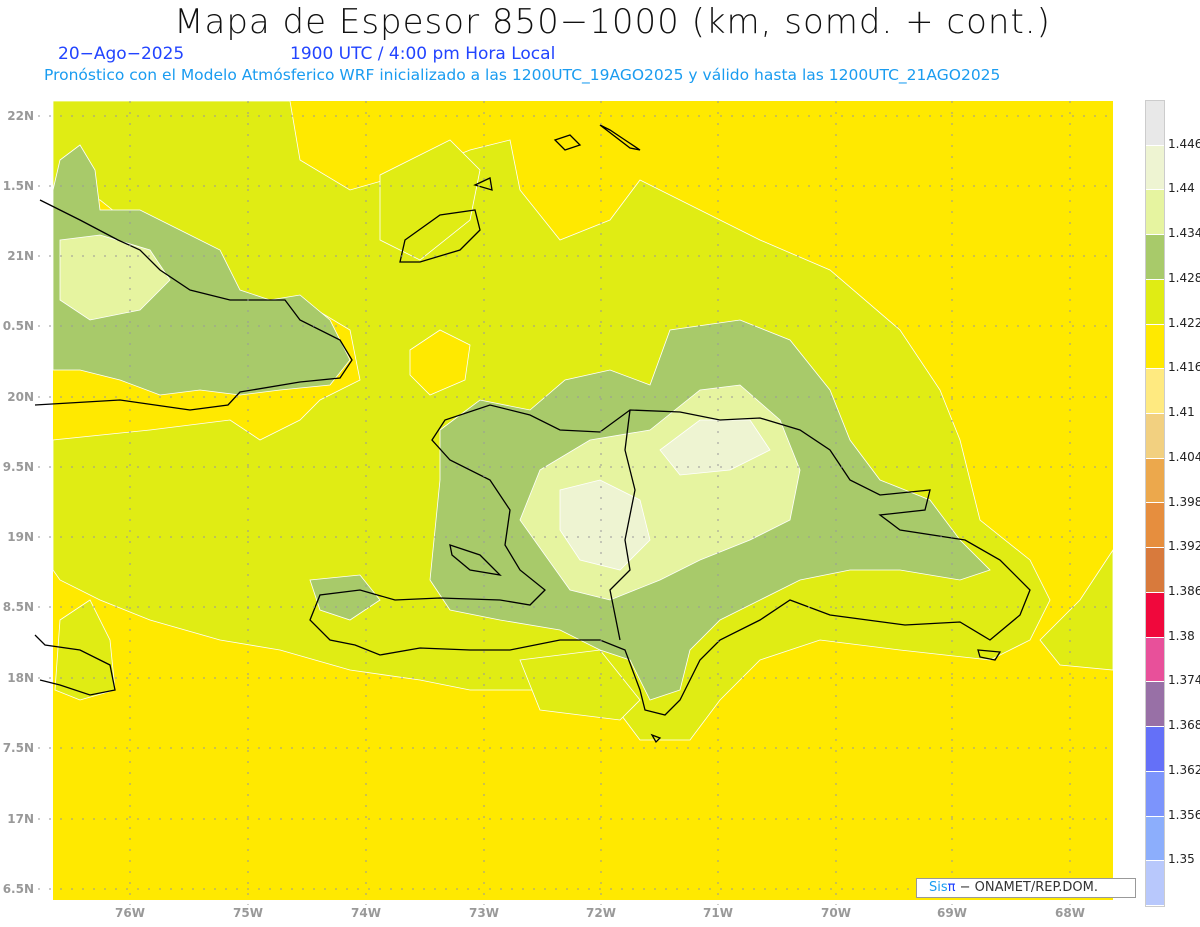 Image resolution: width=1200 pixels, height=927 pixels. I want to click on credit-box: Sisπ − ONAMET/REP.DOM., so click(1026, 888).